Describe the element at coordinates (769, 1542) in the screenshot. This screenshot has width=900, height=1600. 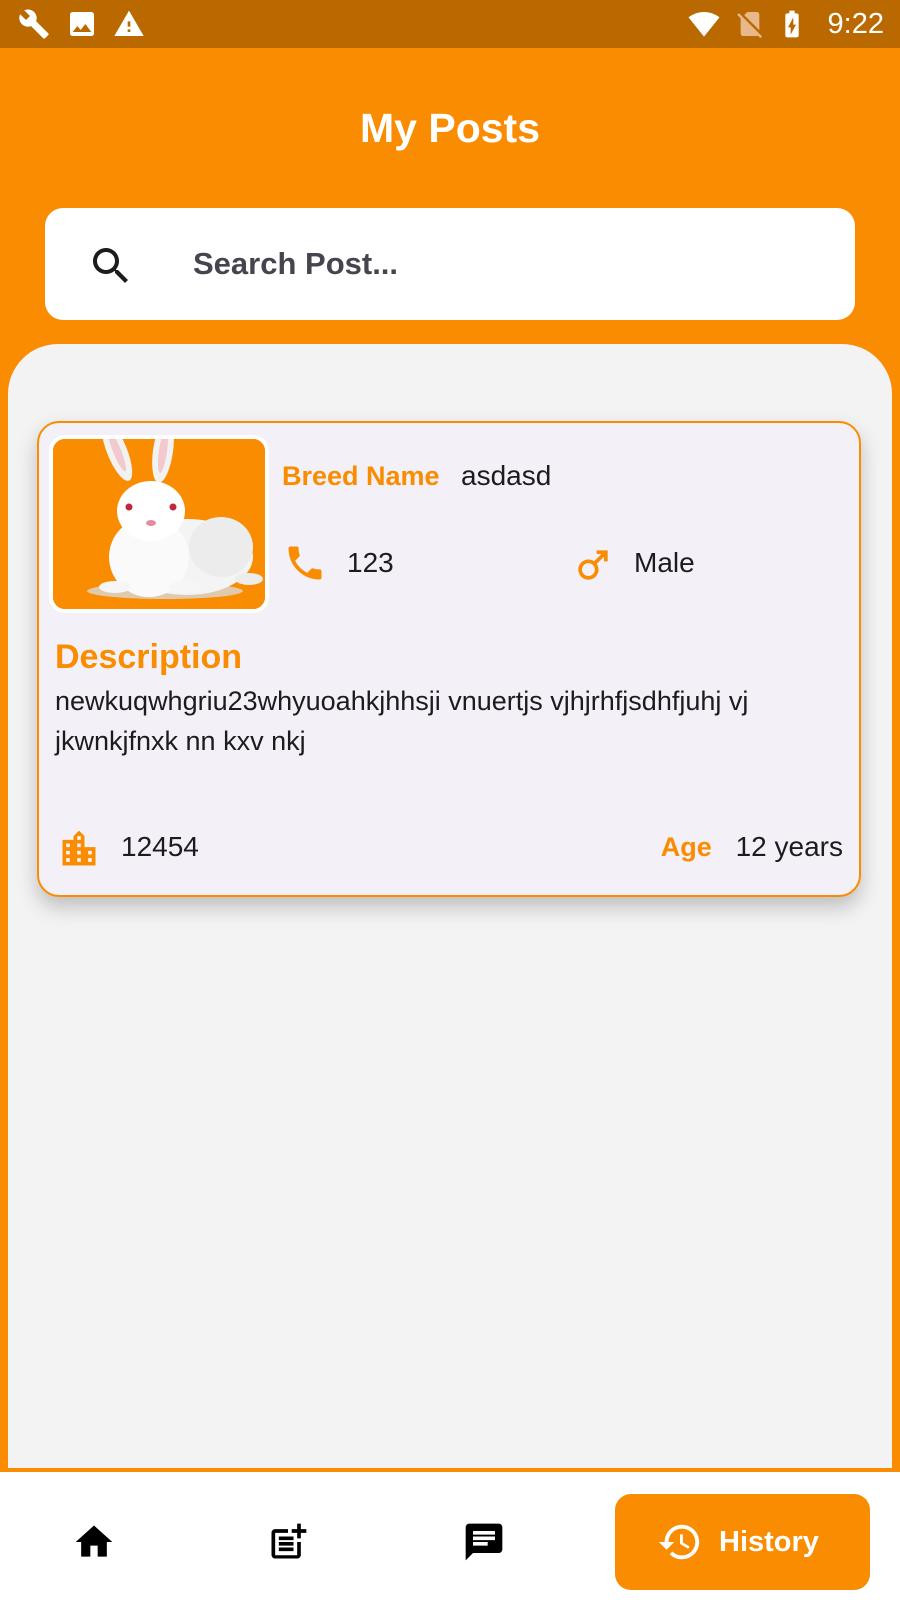
I see `nav-history-label: History` at that location.